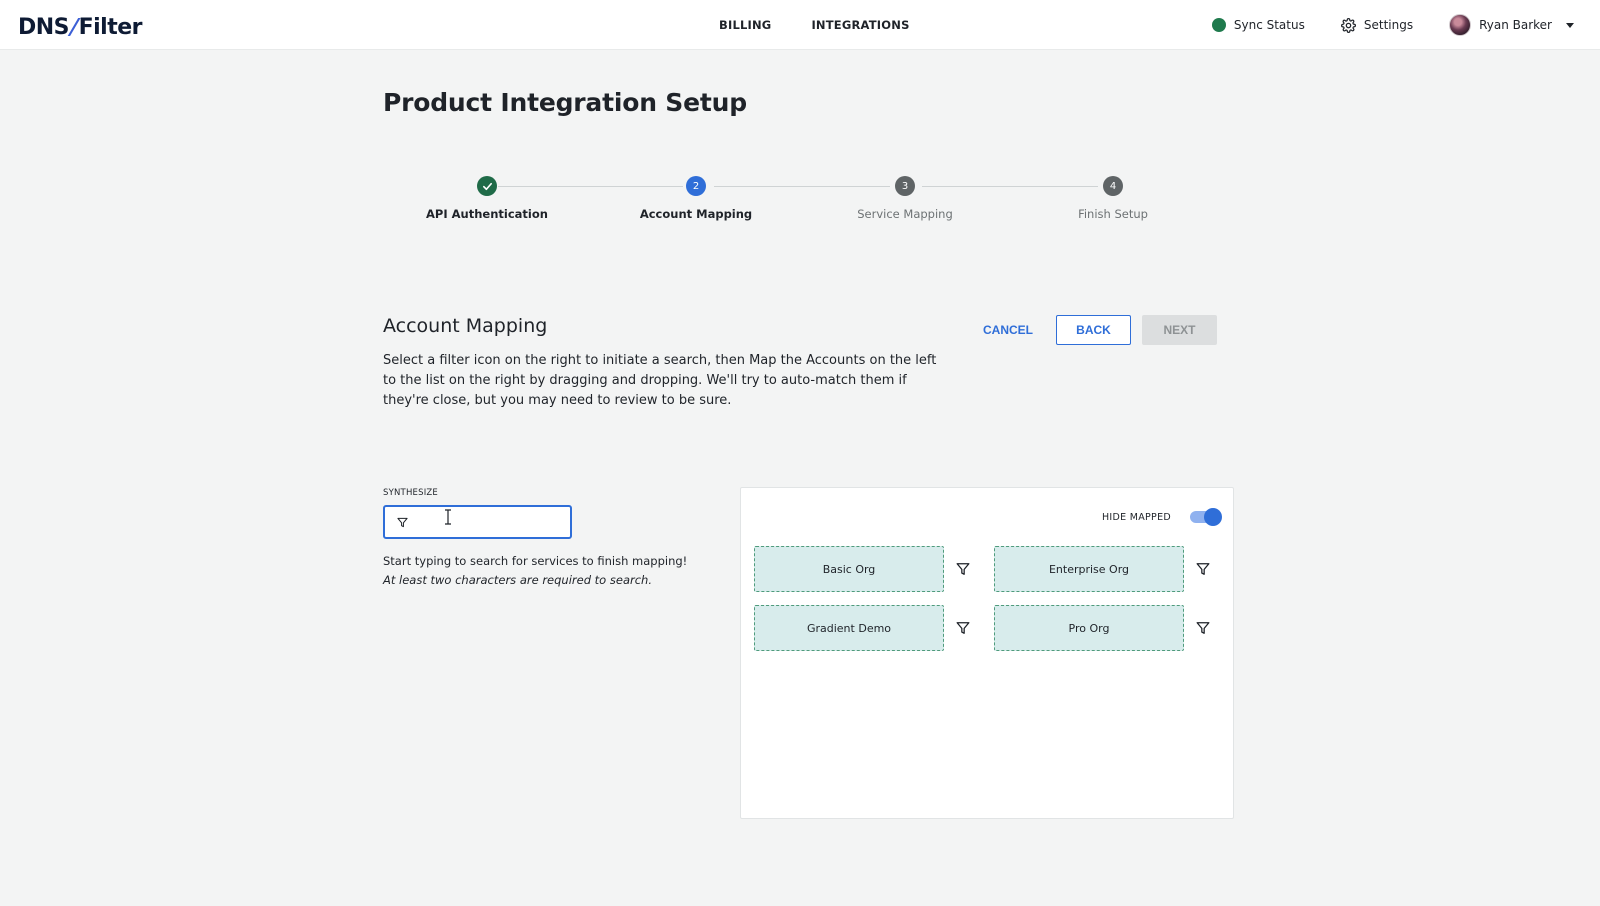 This screenshot has height=906, width=1600. I want to click on account-card-enterprise-org: Enterprise Org, so click(1089, 569).